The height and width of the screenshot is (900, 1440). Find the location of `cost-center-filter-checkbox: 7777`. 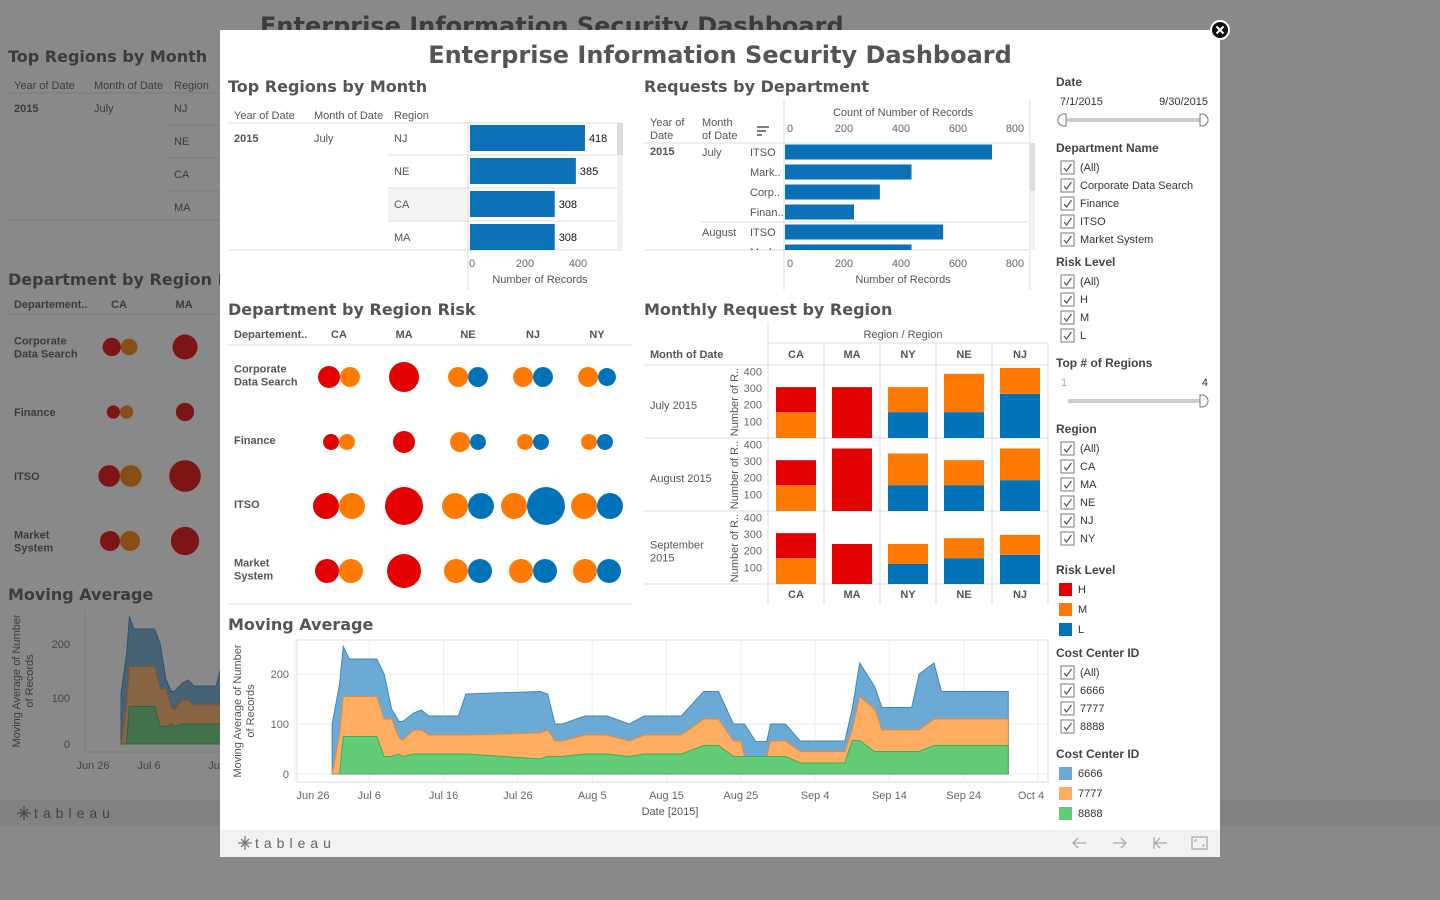

cost-center-filter-checkbox: 7777 is located at coordinates (1082, 708).